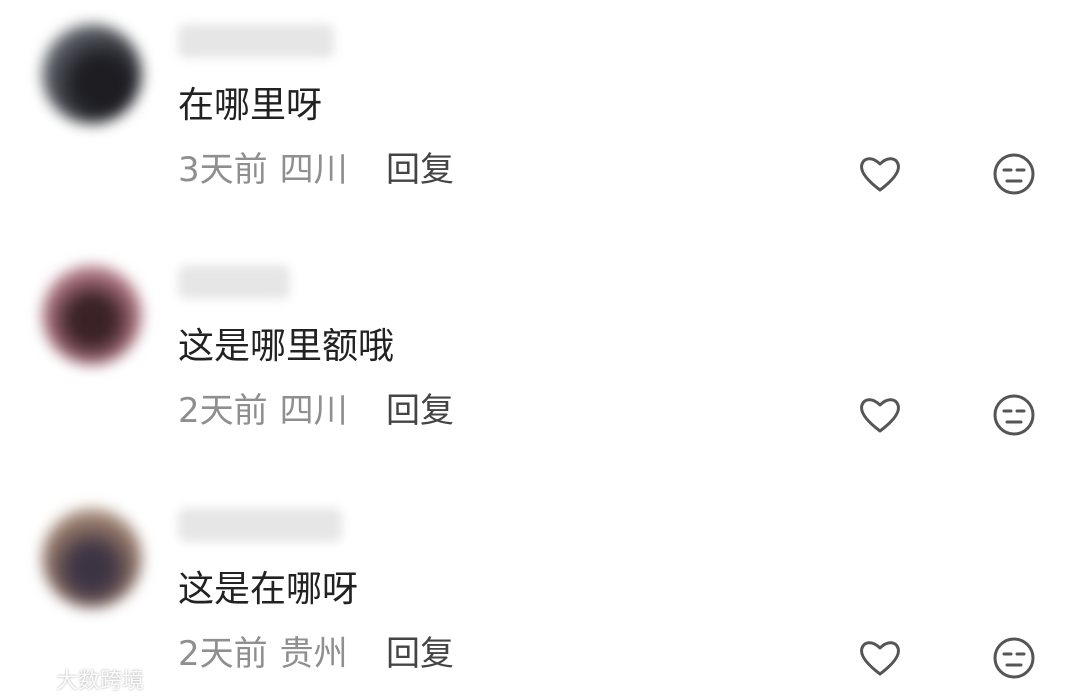  Describe the element at coordinates (268, 589) in the screenshot. I see `comment-text: 这是在哪呀` at that location.